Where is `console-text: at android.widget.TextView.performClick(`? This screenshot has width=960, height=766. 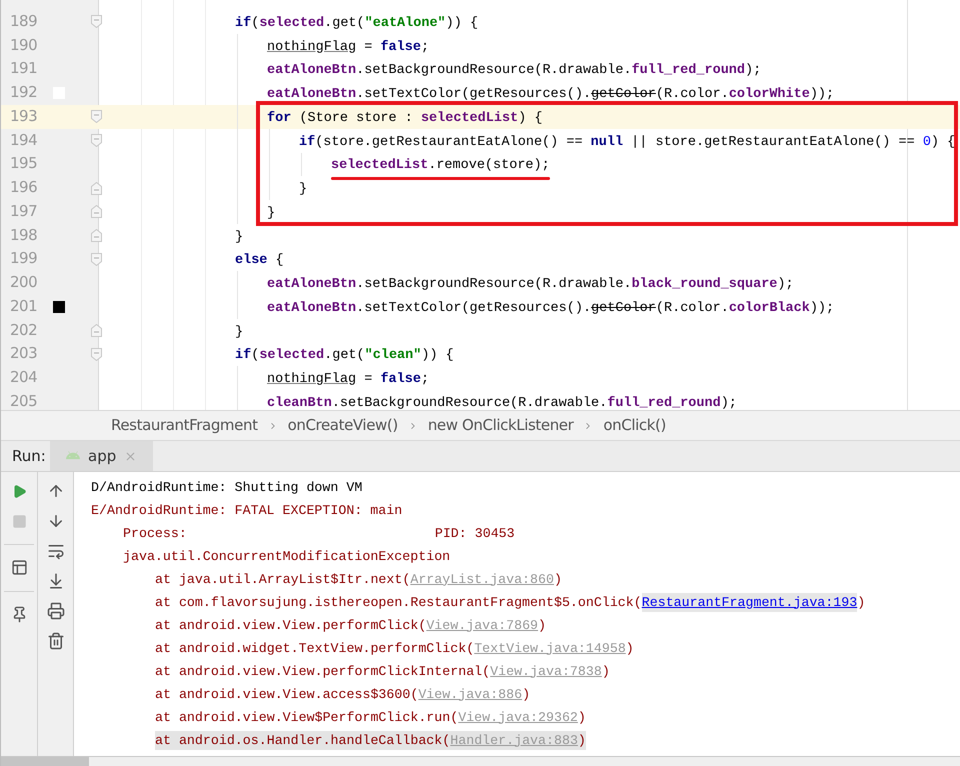 console-text: at android.widget.TextView.performClick( is located at coordinates (314, 649).